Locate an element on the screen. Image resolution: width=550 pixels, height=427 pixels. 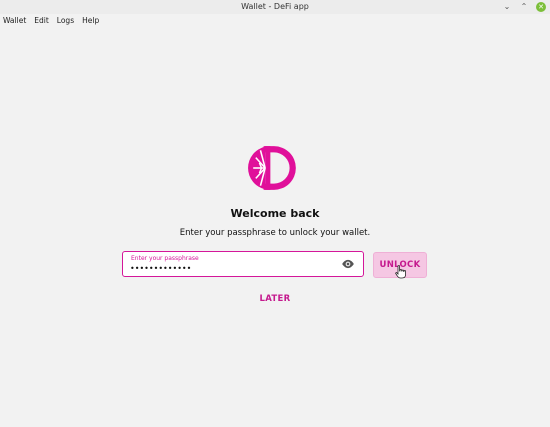
defichain-logo-icon is located at coordinates (272, 168).